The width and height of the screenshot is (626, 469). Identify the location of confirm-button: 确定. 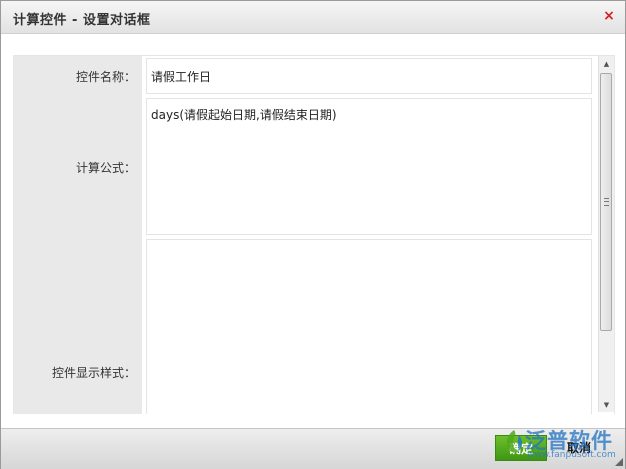
(521, 448).